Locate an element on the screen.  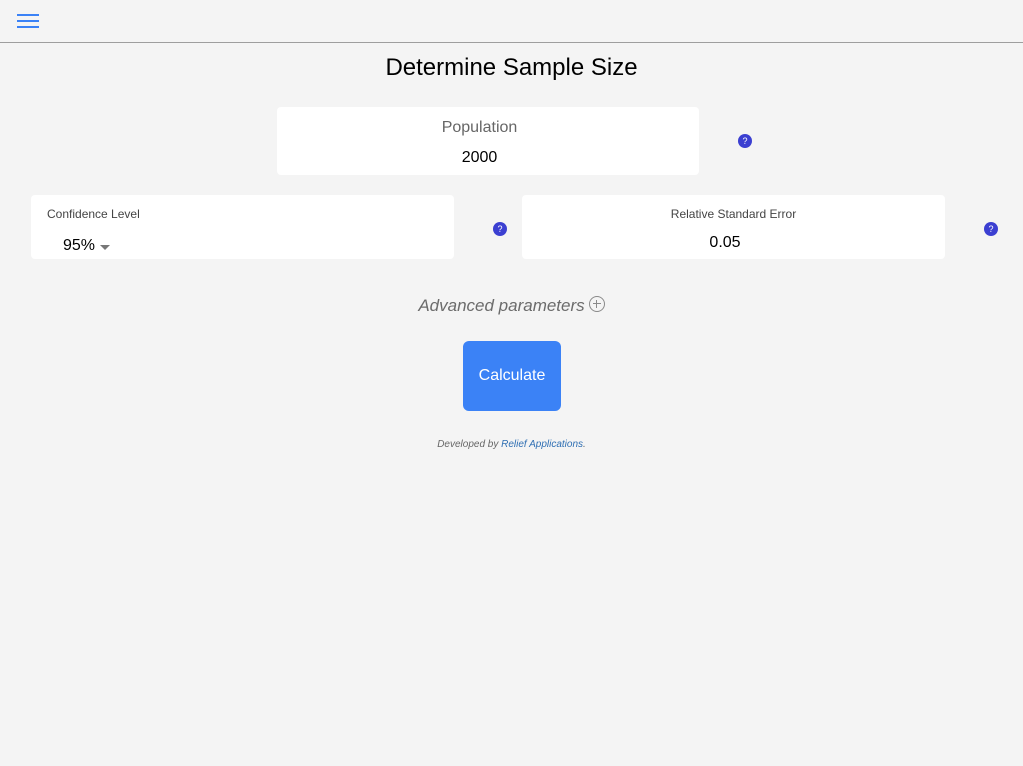
population-help-icon: ? is located at coordinates (745, 141).